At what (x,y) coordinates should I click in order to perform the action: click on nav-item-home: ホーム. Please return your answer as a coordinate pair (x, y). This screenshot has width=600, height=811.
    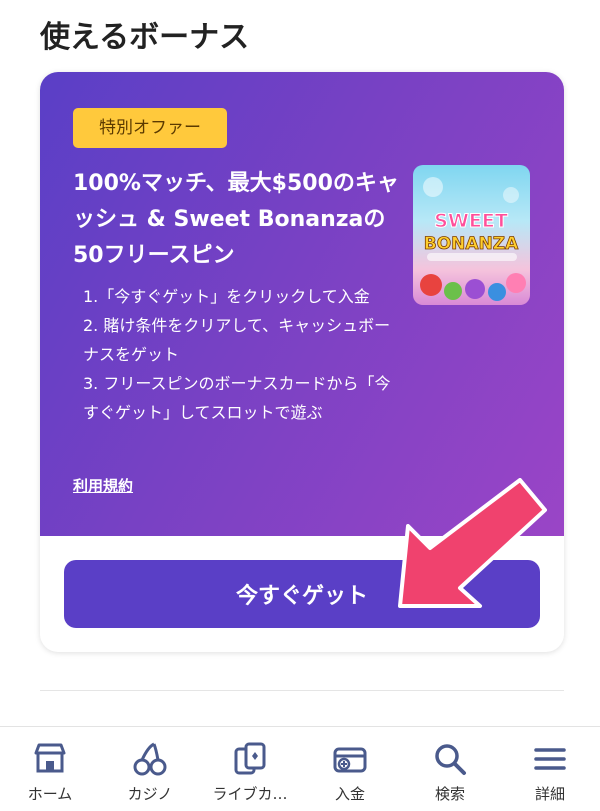
    Looking at the image, I should click on (50, 769).